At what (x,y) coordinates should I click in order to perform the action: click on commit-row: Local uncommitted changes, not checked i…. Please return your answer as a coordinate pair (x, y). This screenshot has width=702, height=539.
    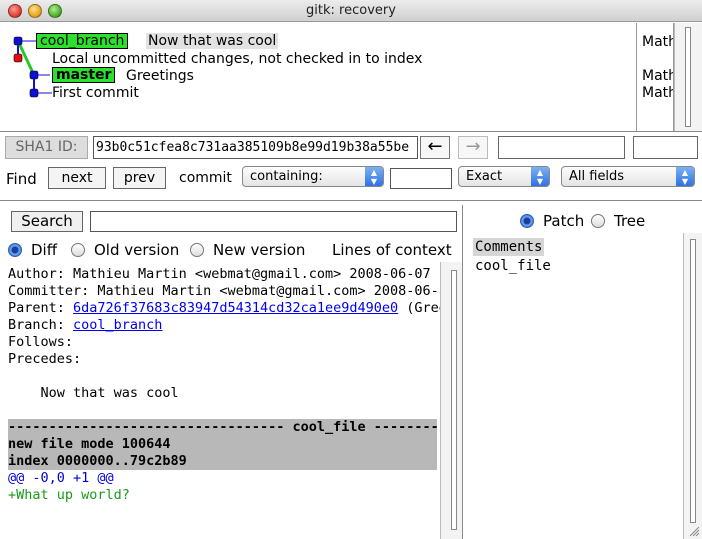
    Looking at the image, I should click on (237, 59).